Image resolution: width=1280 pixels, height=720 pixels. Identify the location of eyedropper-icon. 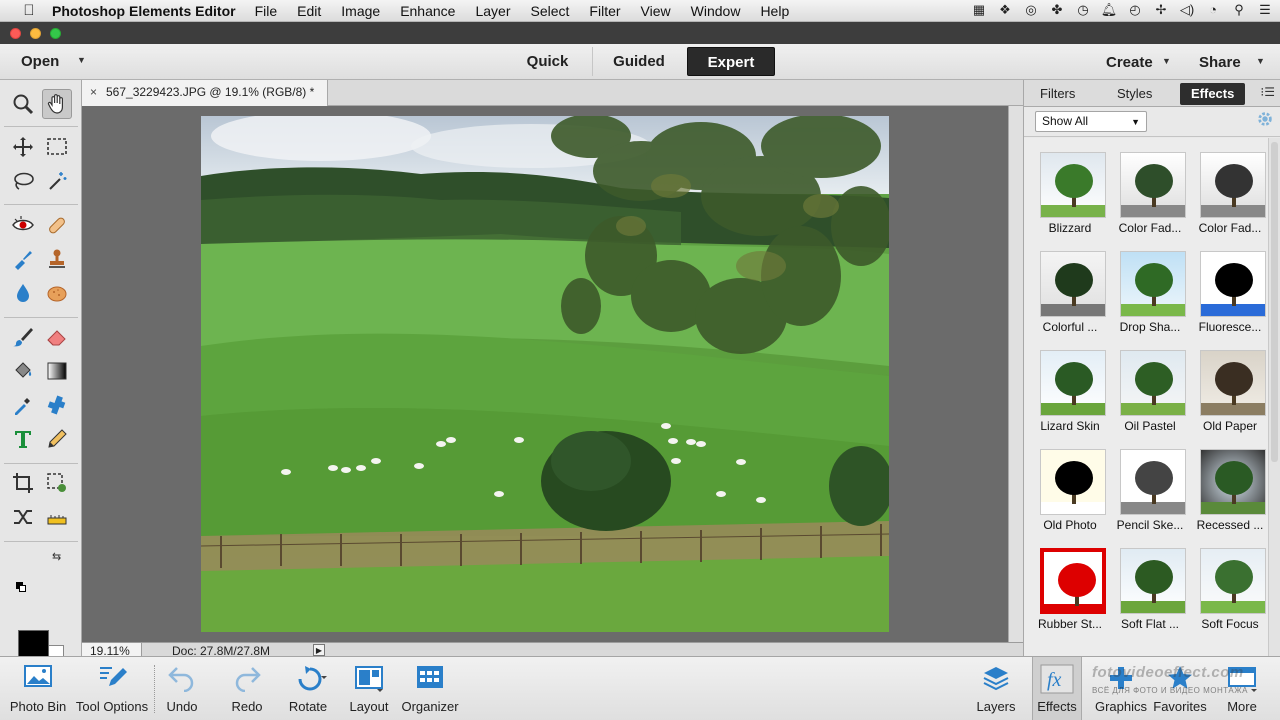
(23, 405).